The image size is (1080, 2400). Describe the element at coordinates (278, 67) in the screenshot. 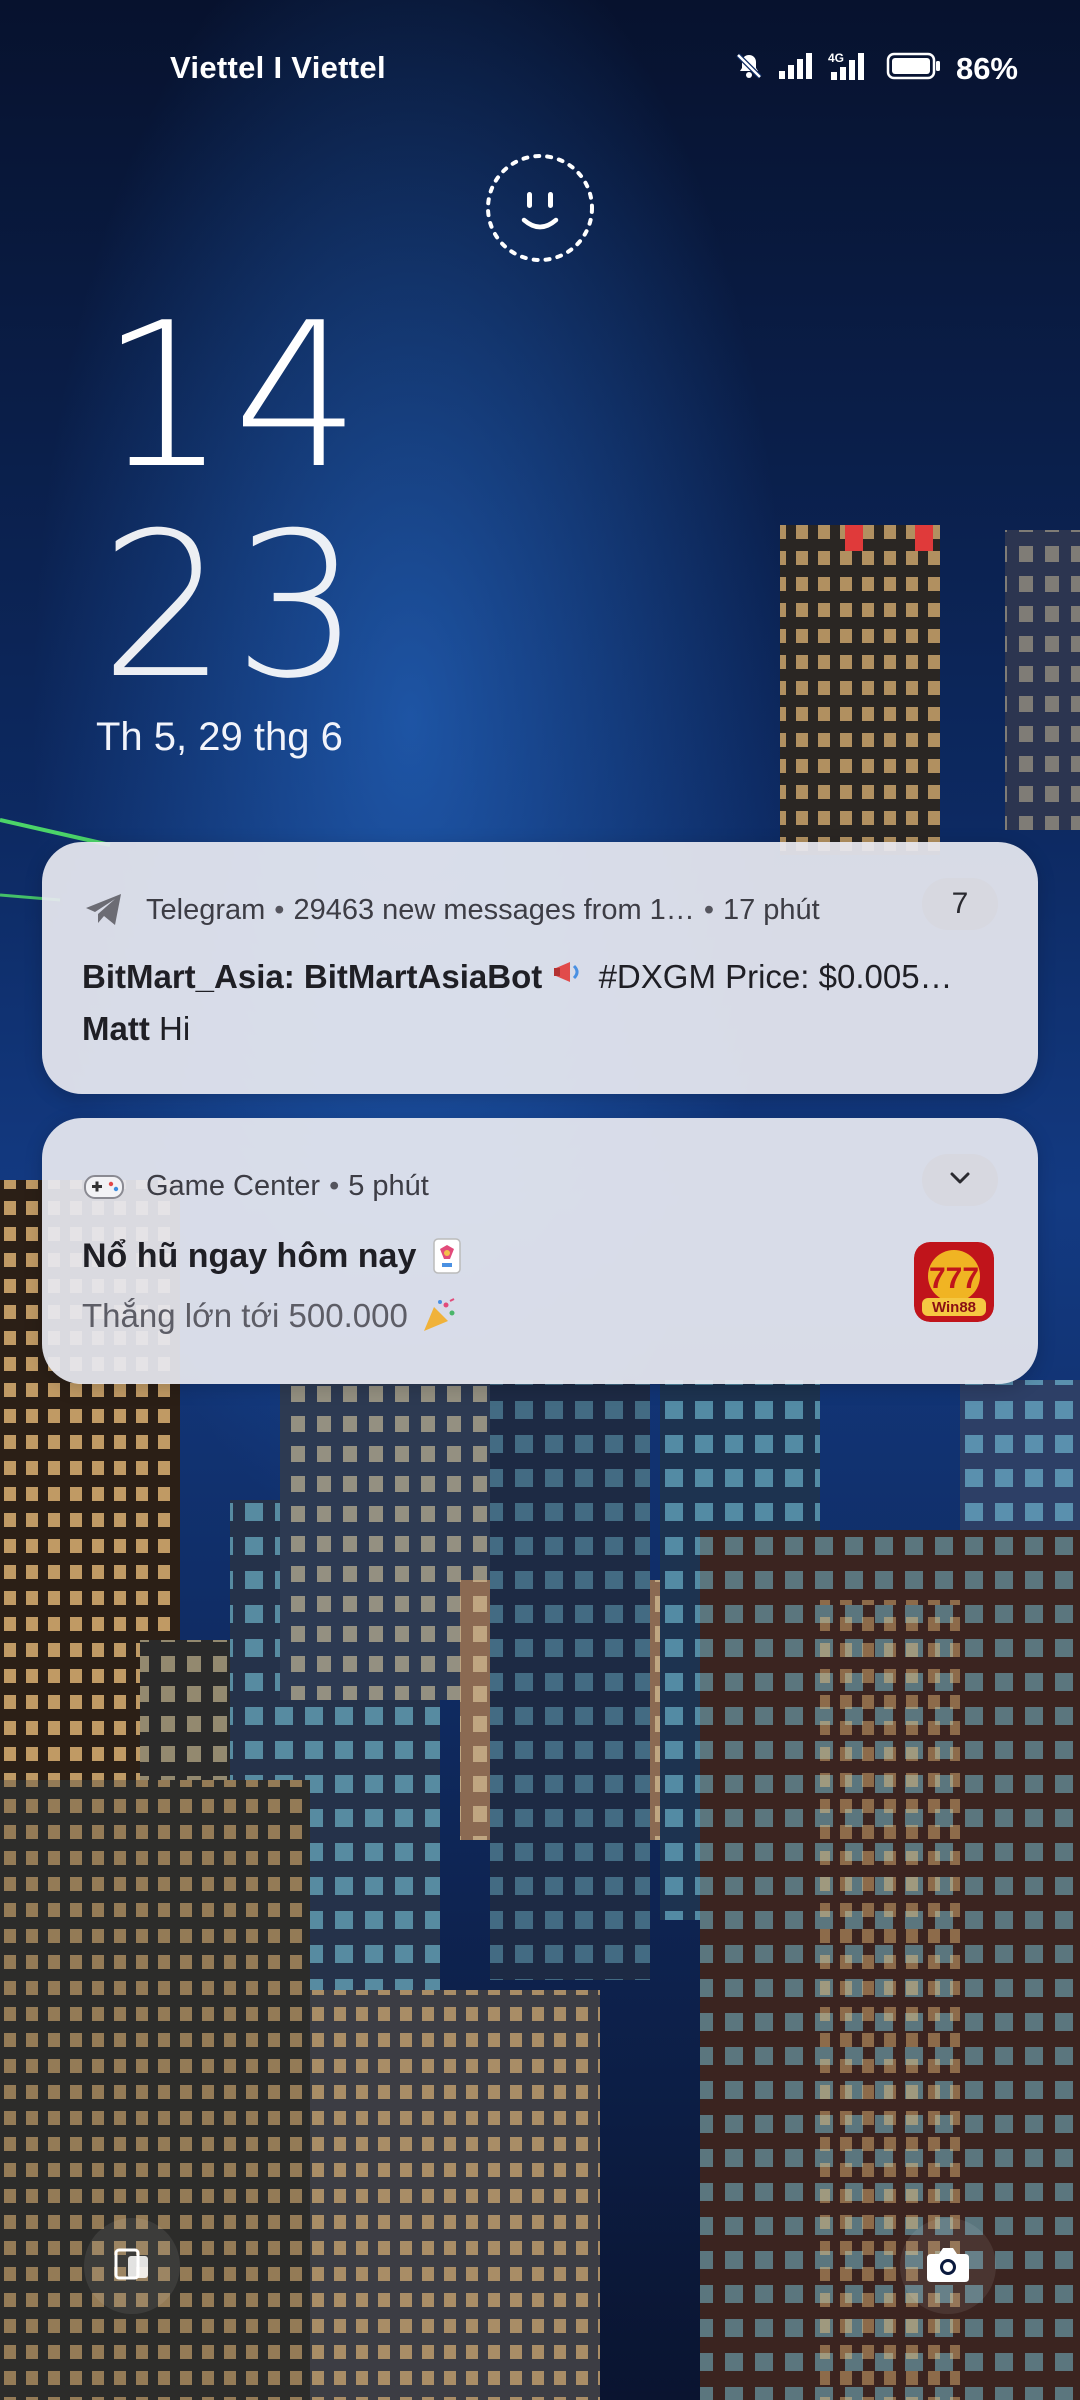

I see `carrier-name: Viettel I Viettel` at that location.